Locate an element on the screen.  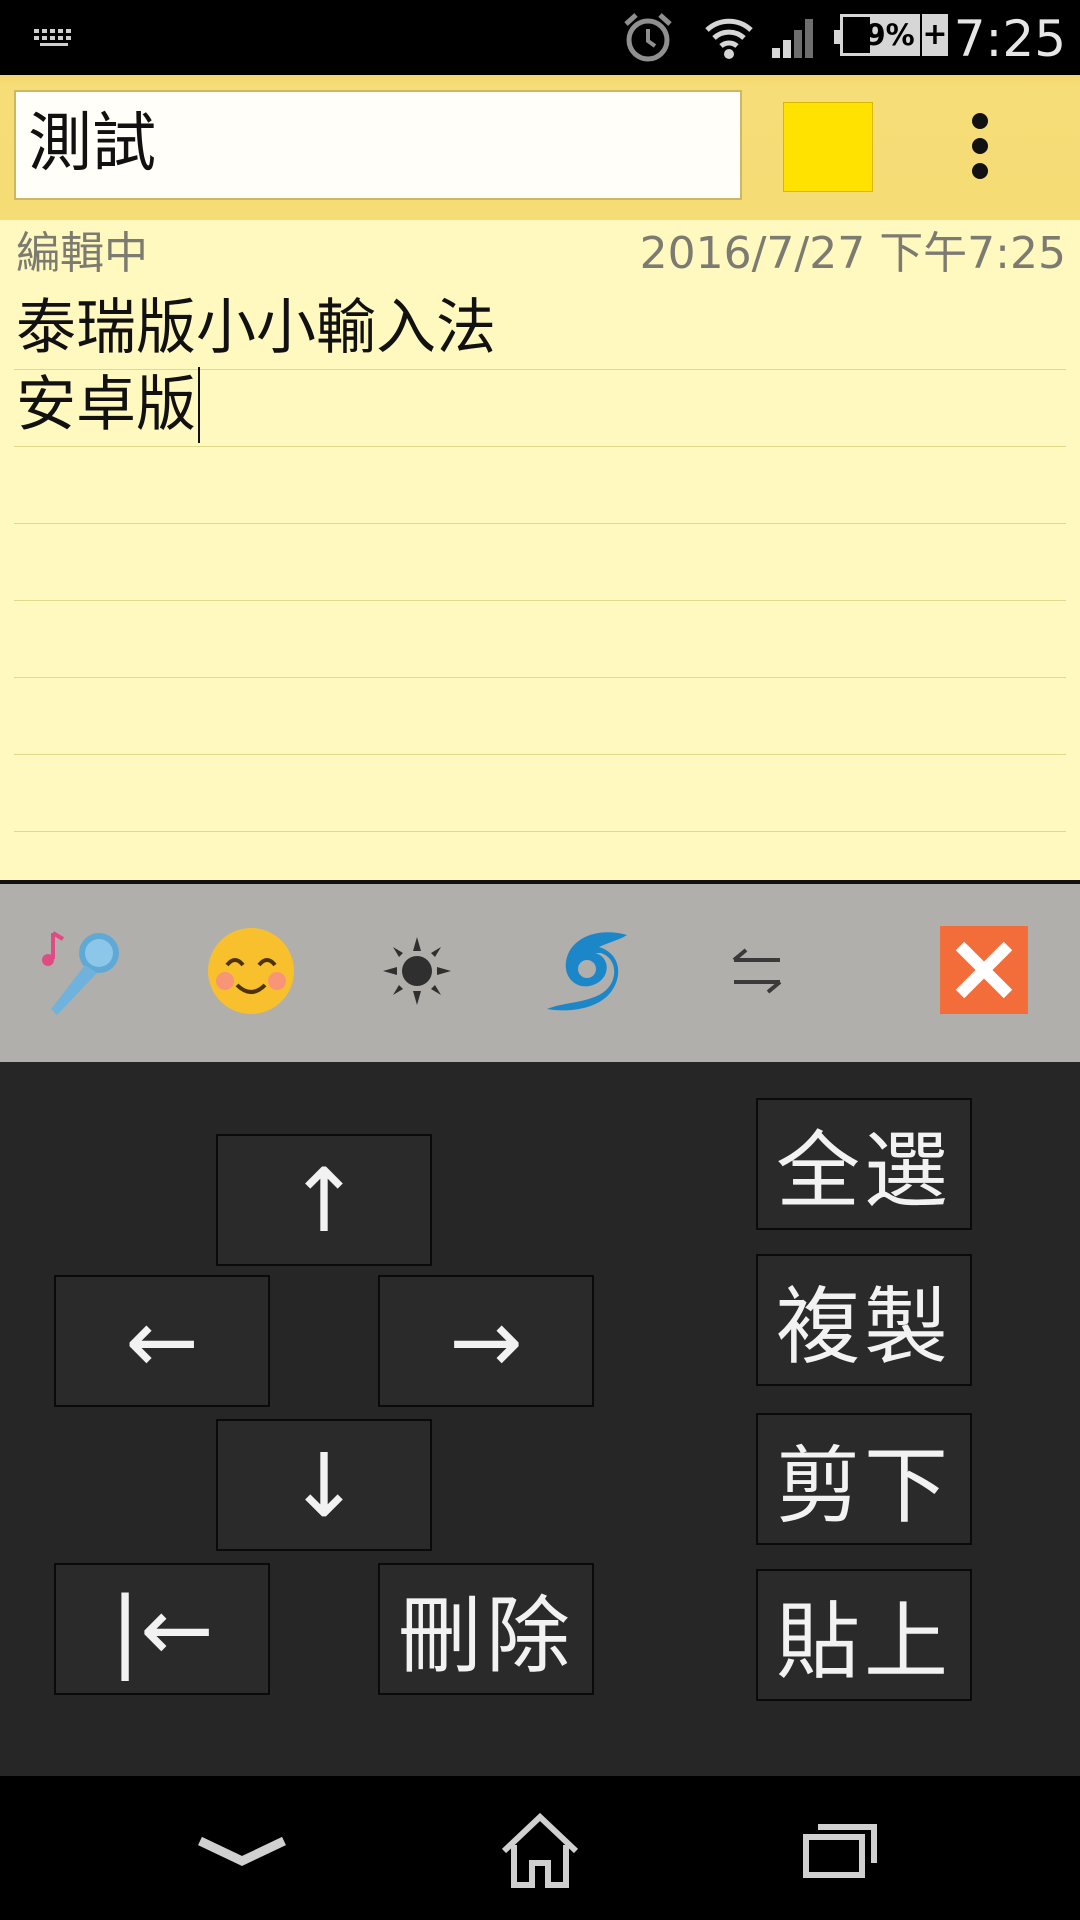
cut-key: 剪下 is located at coordinates (864, 1479).